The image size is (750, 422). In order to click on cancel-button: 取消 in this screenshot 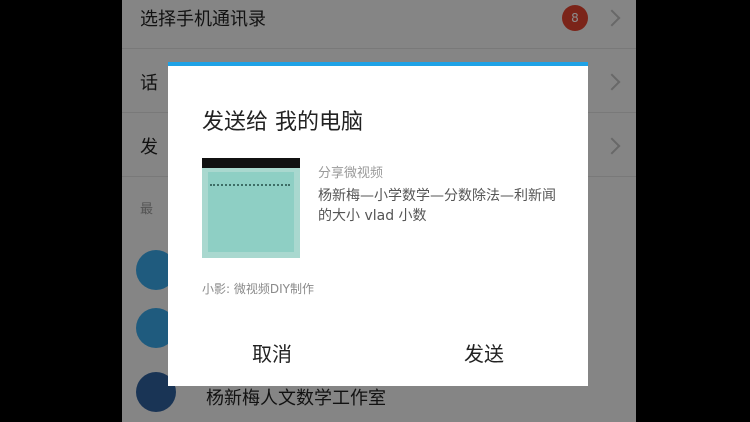, I will do `click(272, 352)`.